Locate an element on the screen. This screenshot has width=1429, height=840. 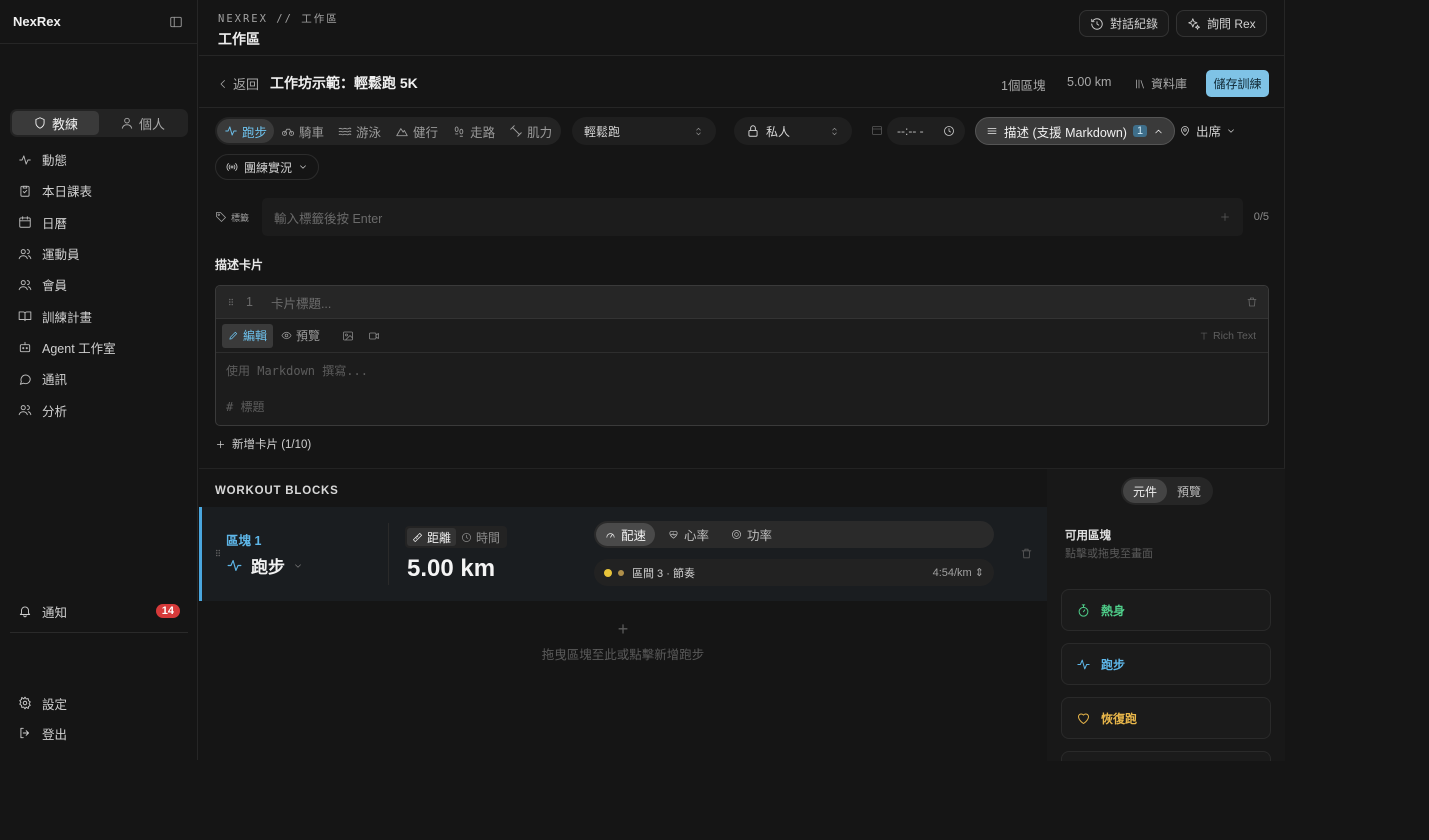
brand-logo: NexRex is located at coordinates (37, 21).